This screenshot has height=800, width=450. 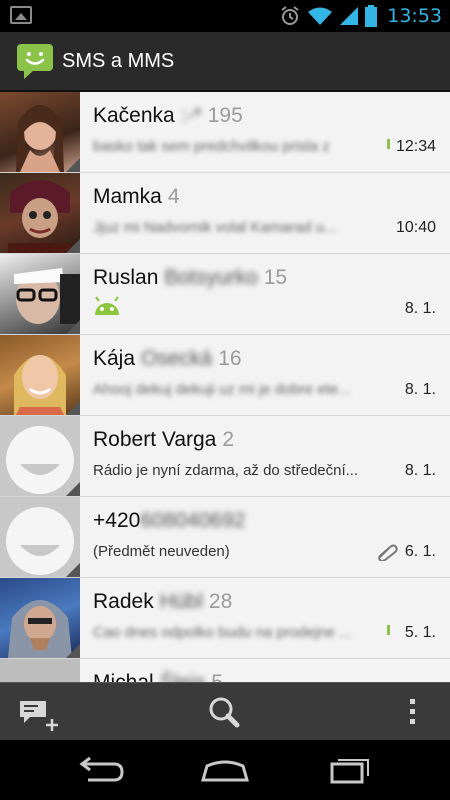 What do you see at coordinates (136, 196) in the screenshot?
I see `contact-name: Mamka 4` at bounding box center [136, 196].